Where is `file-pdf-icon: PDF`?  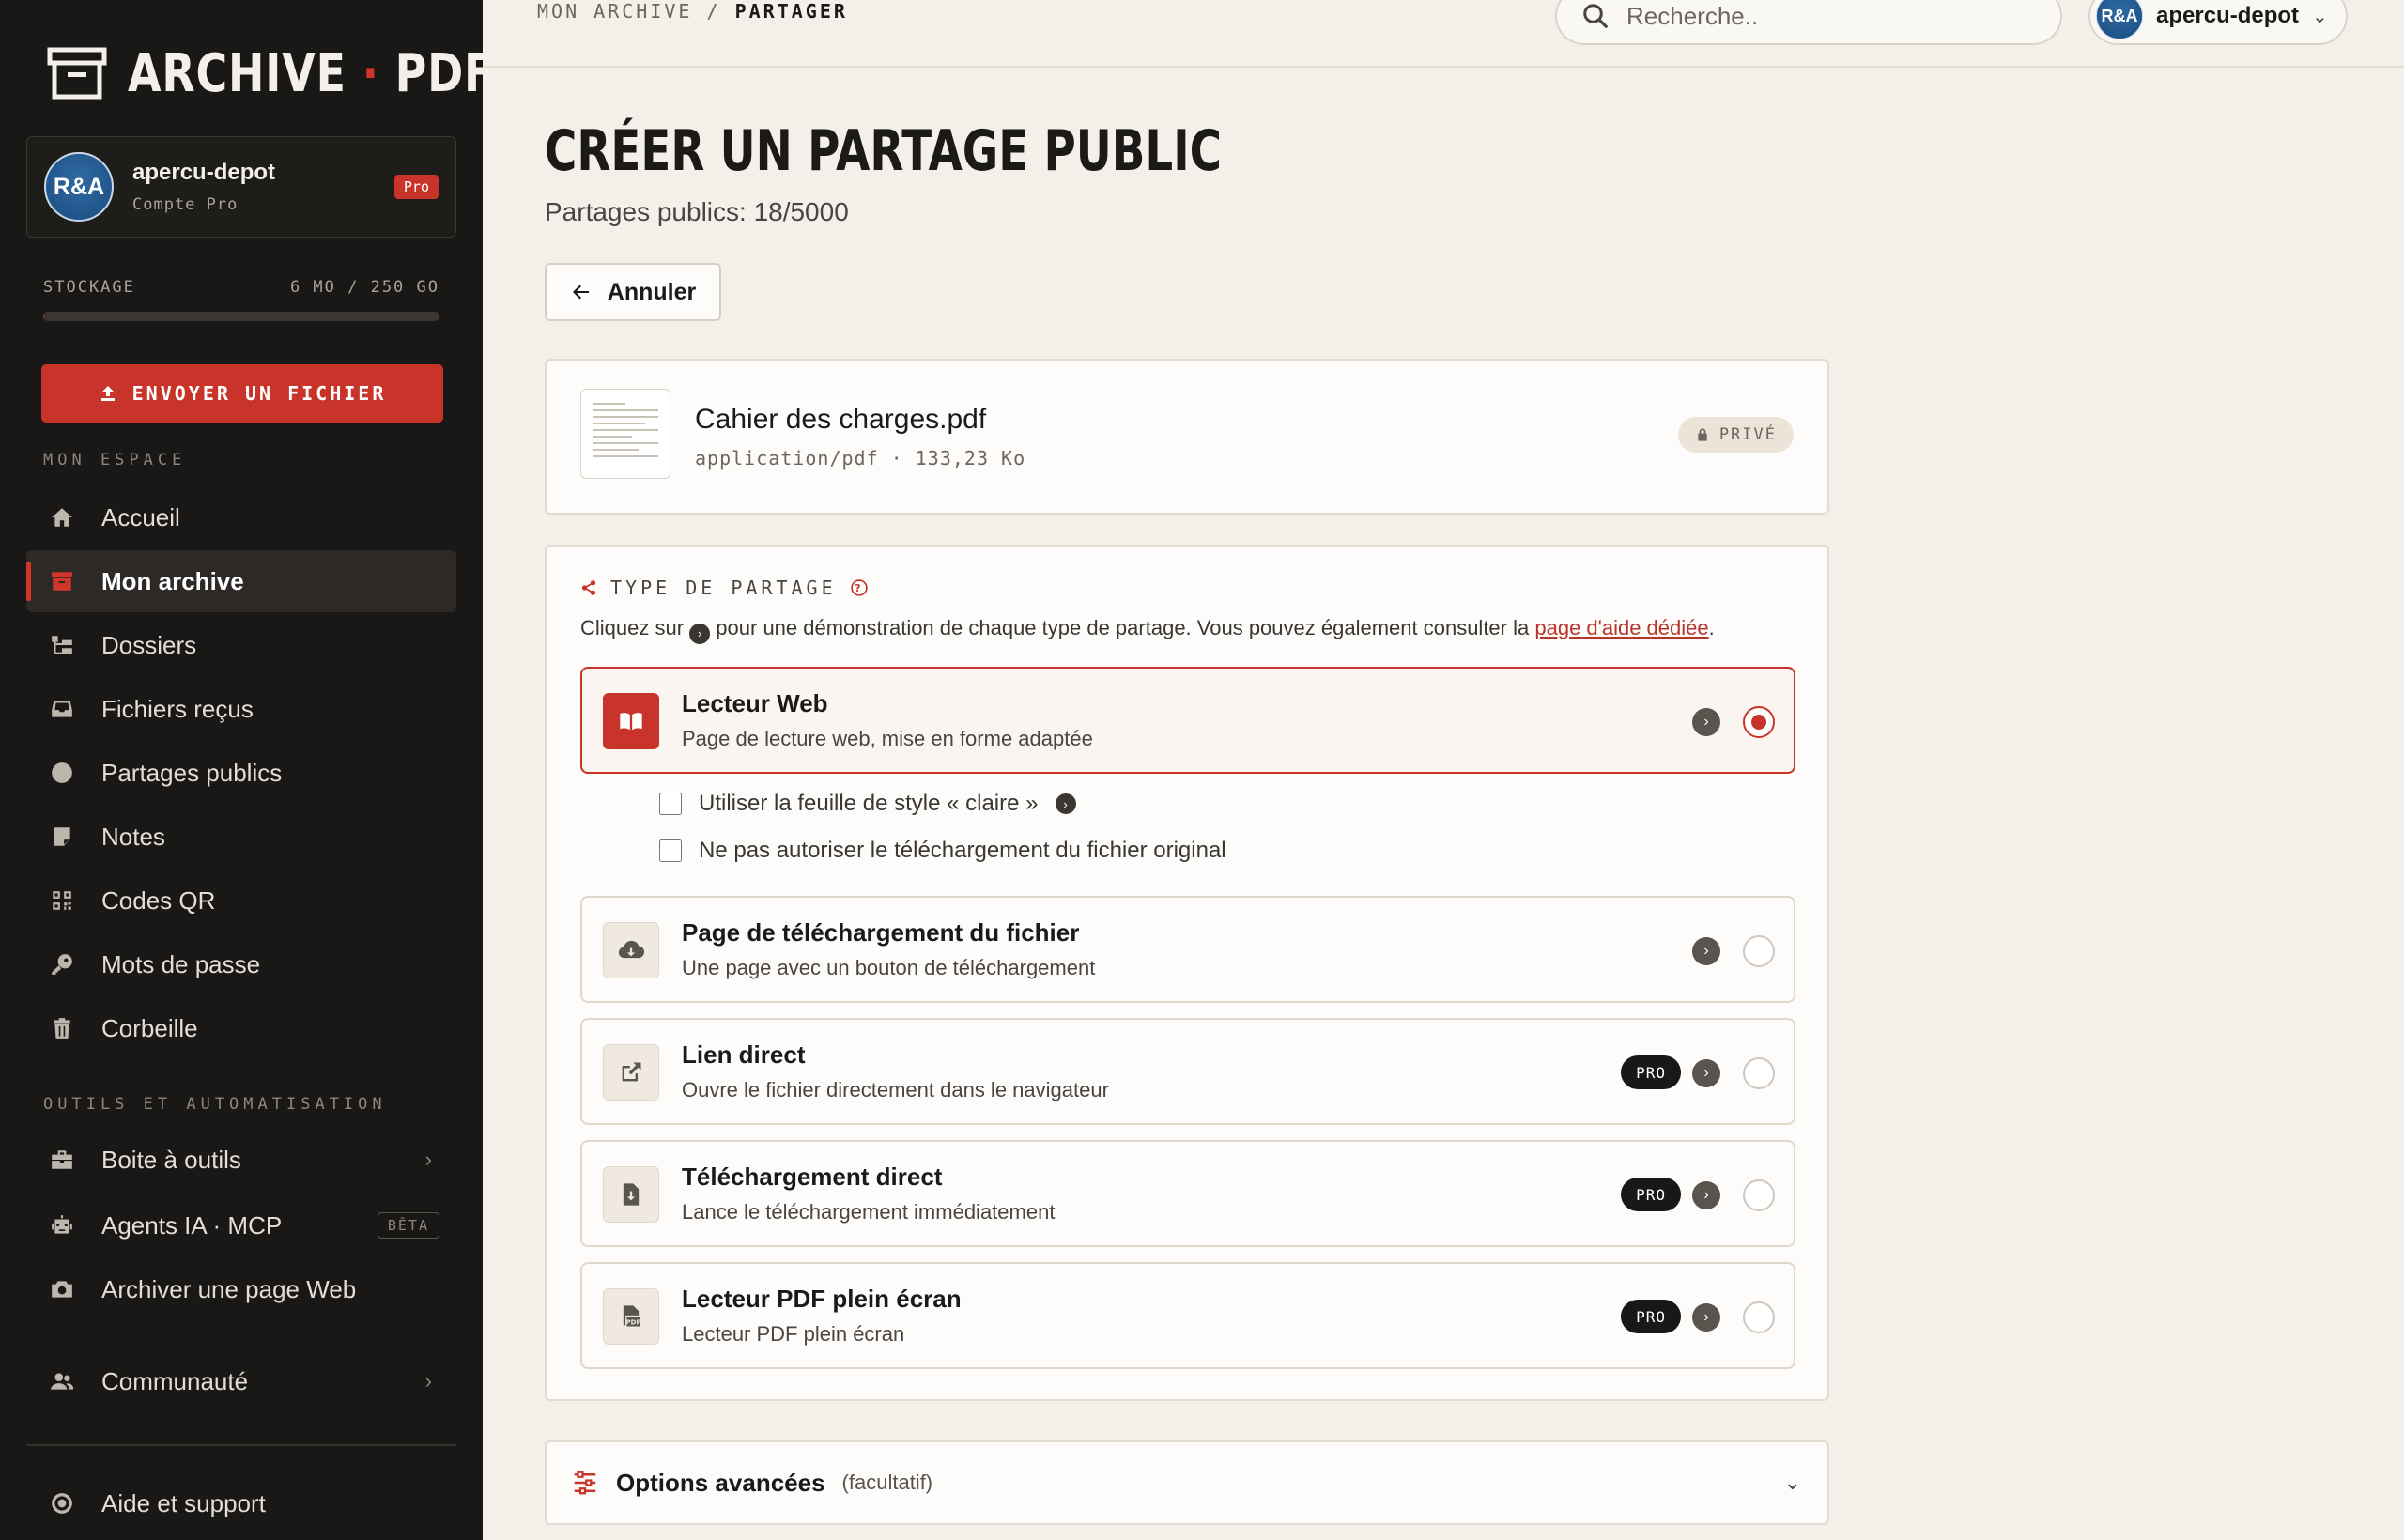
file-pdf-icon: PDF is located at coordinates (631, 1316).